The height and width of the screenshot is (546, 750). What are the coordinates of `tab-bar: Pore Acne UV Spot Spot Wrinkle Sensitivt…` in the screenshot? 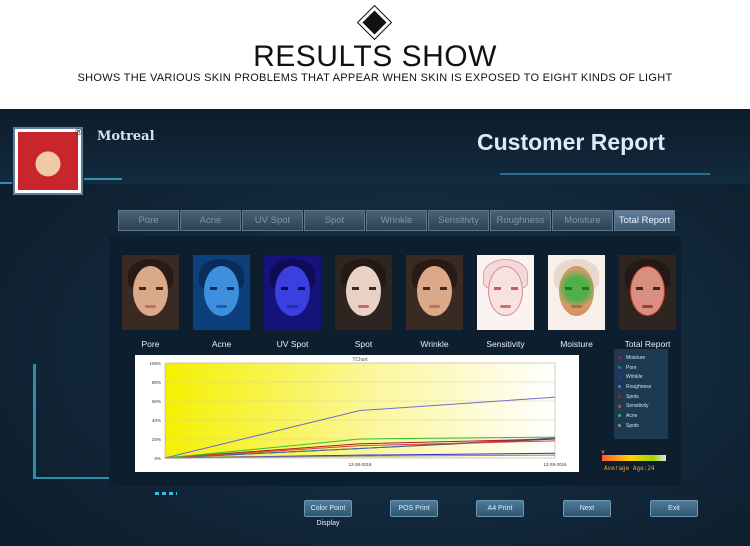 It's located at (396, 220).